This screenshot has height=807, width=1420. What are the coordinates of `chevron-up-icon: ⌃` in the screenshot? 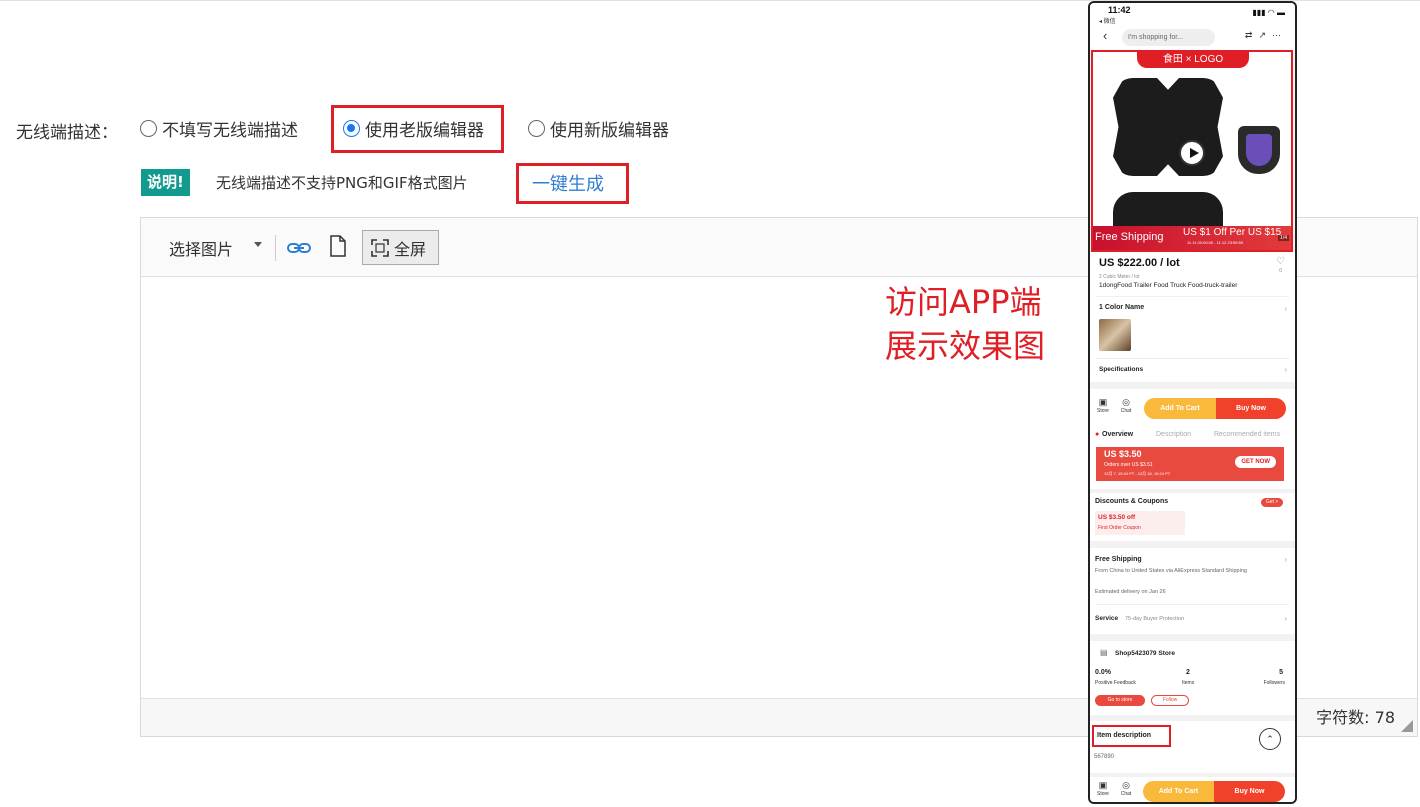 It's located at (1270, 739).